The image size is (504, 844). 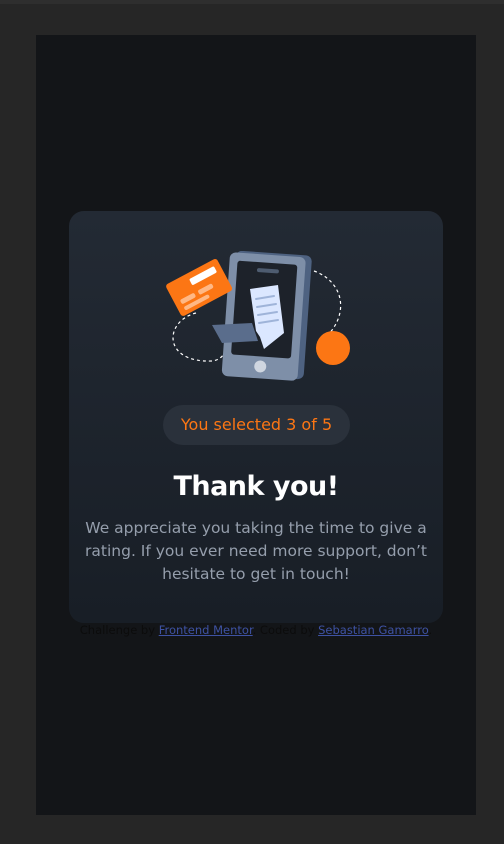 What do you see at coordinates (117, 630) in the screenshot?
I see `attribution-prefix: Challenge by` at bounding box center [117, 630].